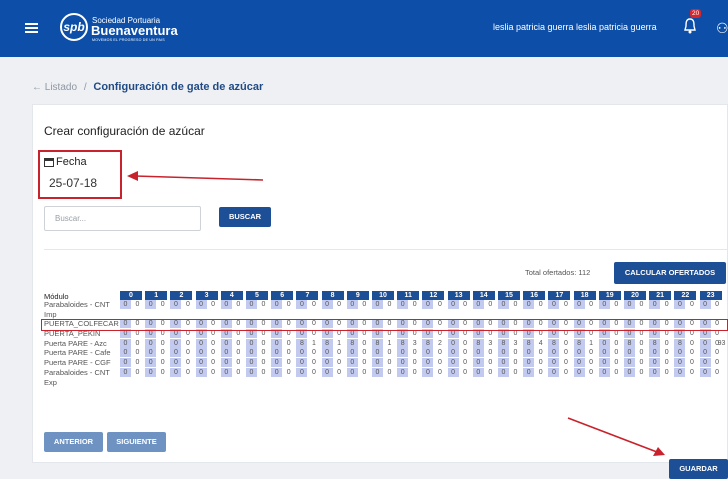 The image size is (728, 479). I want to click on hour-value-cell: 2, so click(439, 343).